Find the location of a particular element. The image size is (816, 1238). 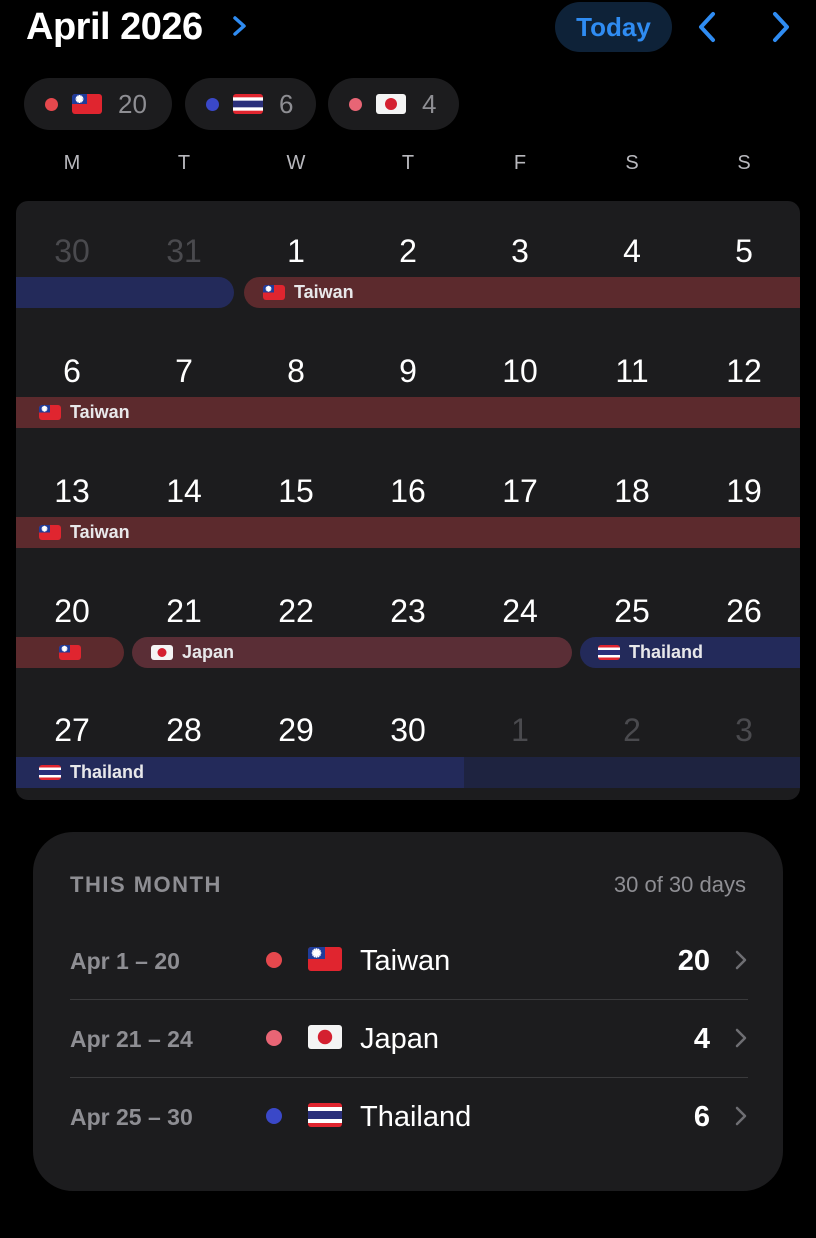

chevron-left-icon is located at coordinates (707, 27).